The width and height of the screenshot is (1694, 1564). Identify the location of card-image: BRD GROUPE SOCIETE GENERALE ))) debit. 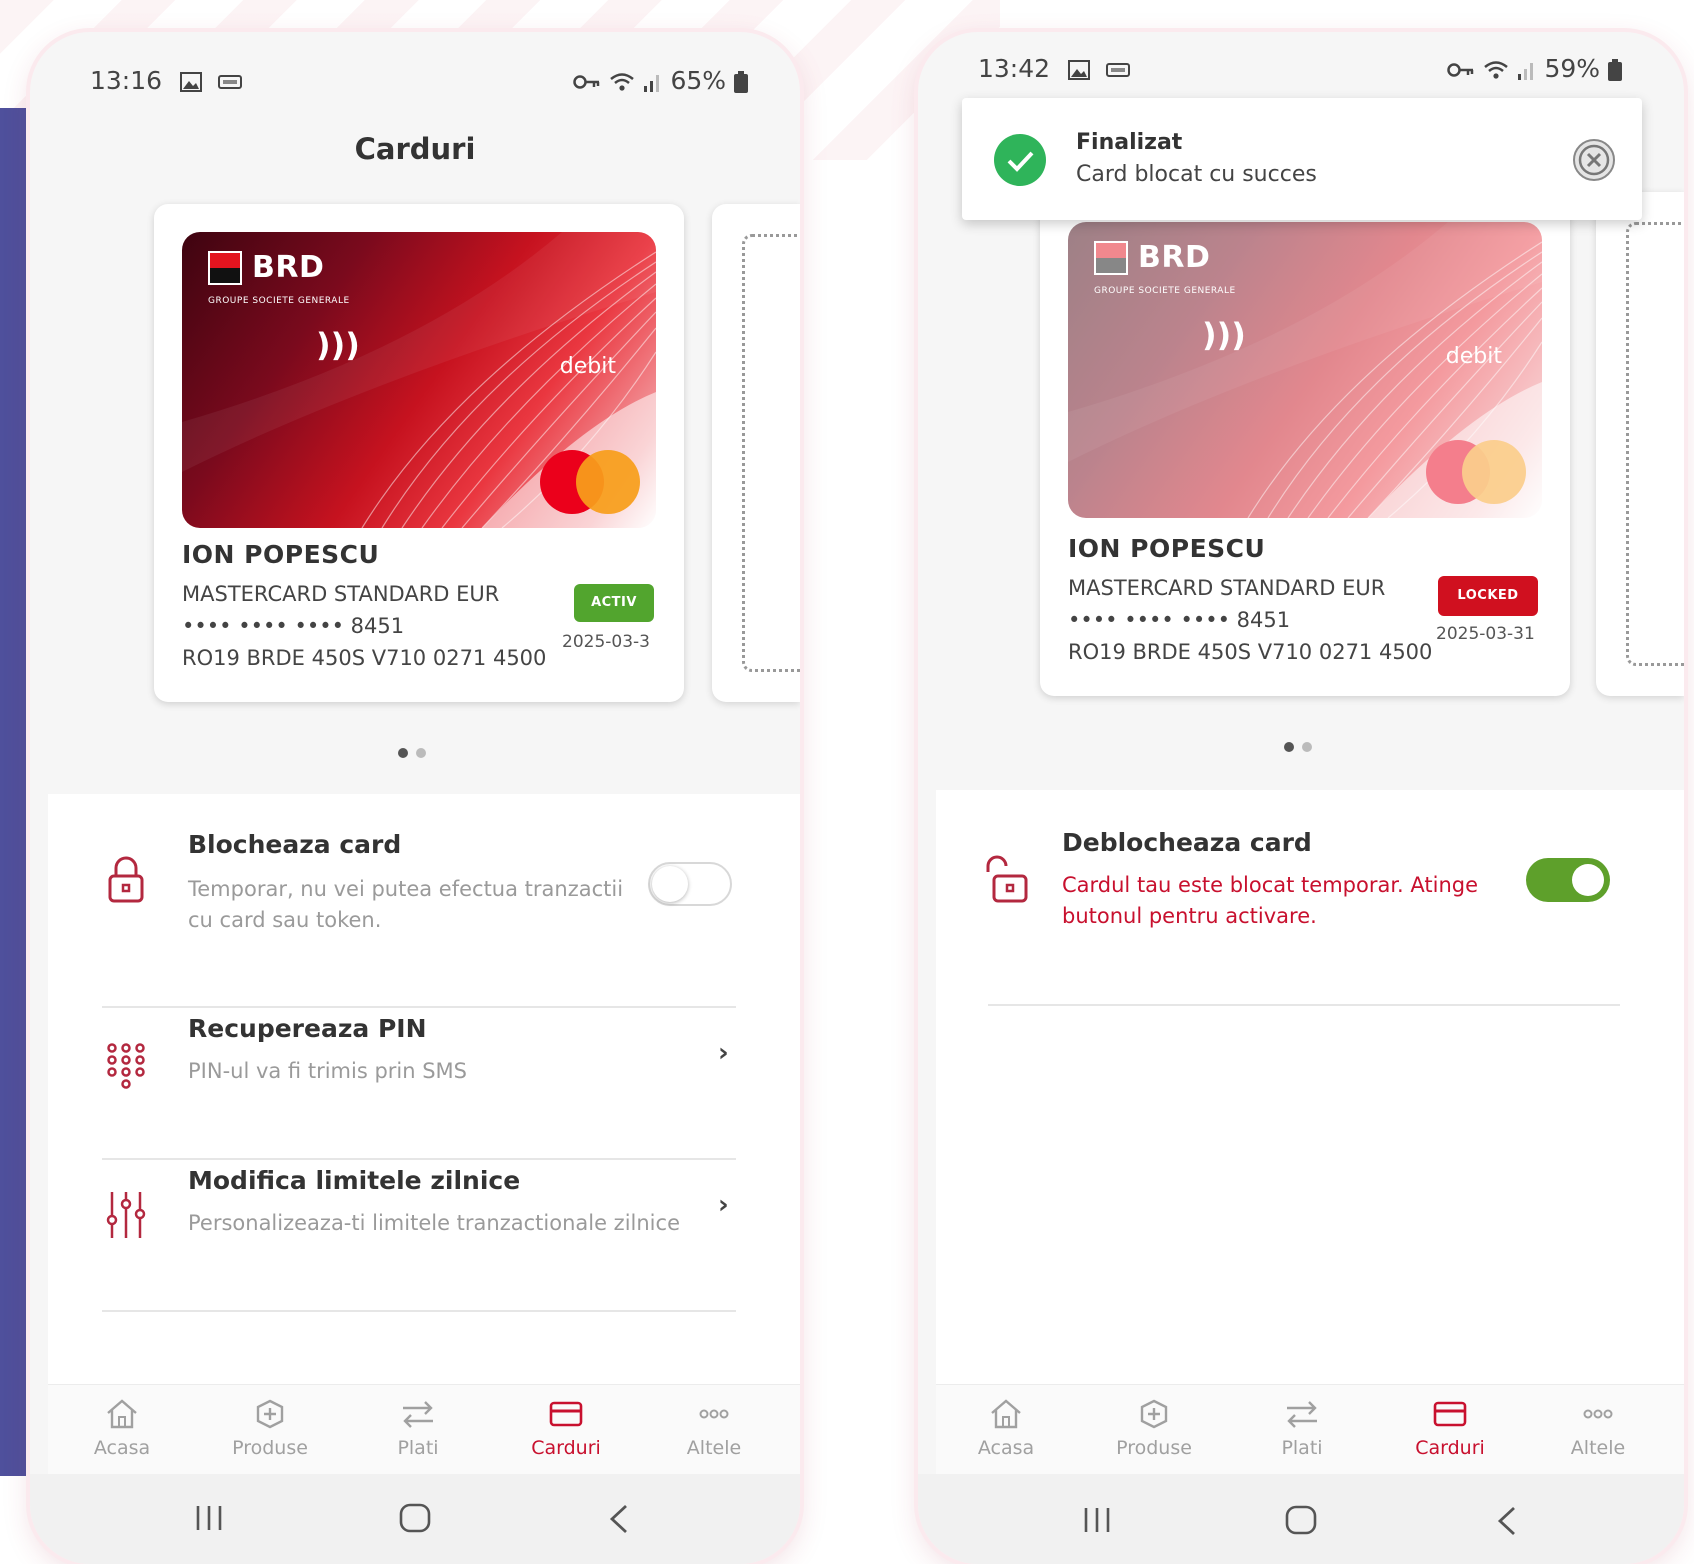
(419, 380).